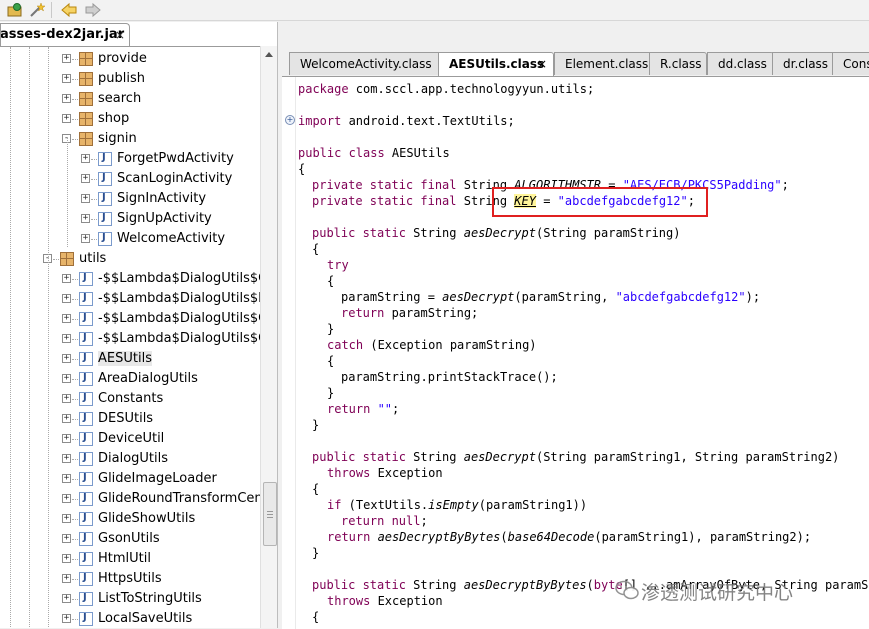 This screenshot has height=629, width=869. I want to click on tree-class-item: + J -$$Lambda$DialogUtils$CC, so click(130, 279).